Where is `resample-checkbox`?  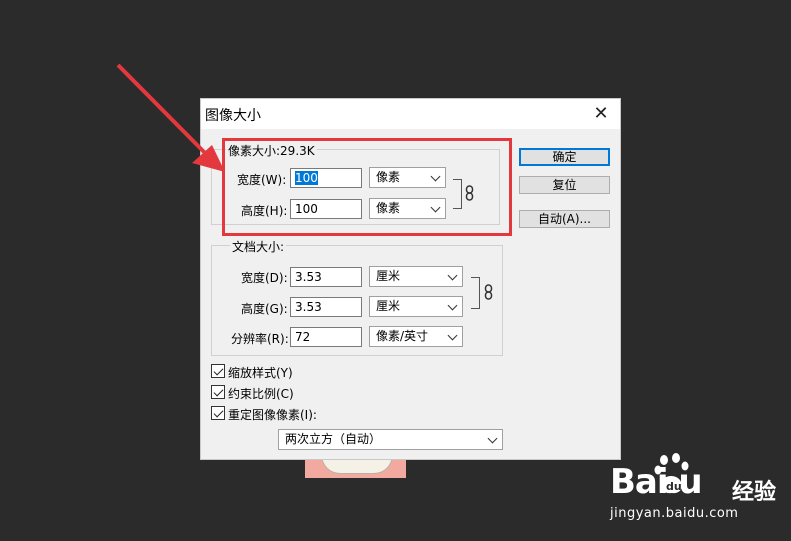 resample-checkbox is located at coordinates (218, 413).